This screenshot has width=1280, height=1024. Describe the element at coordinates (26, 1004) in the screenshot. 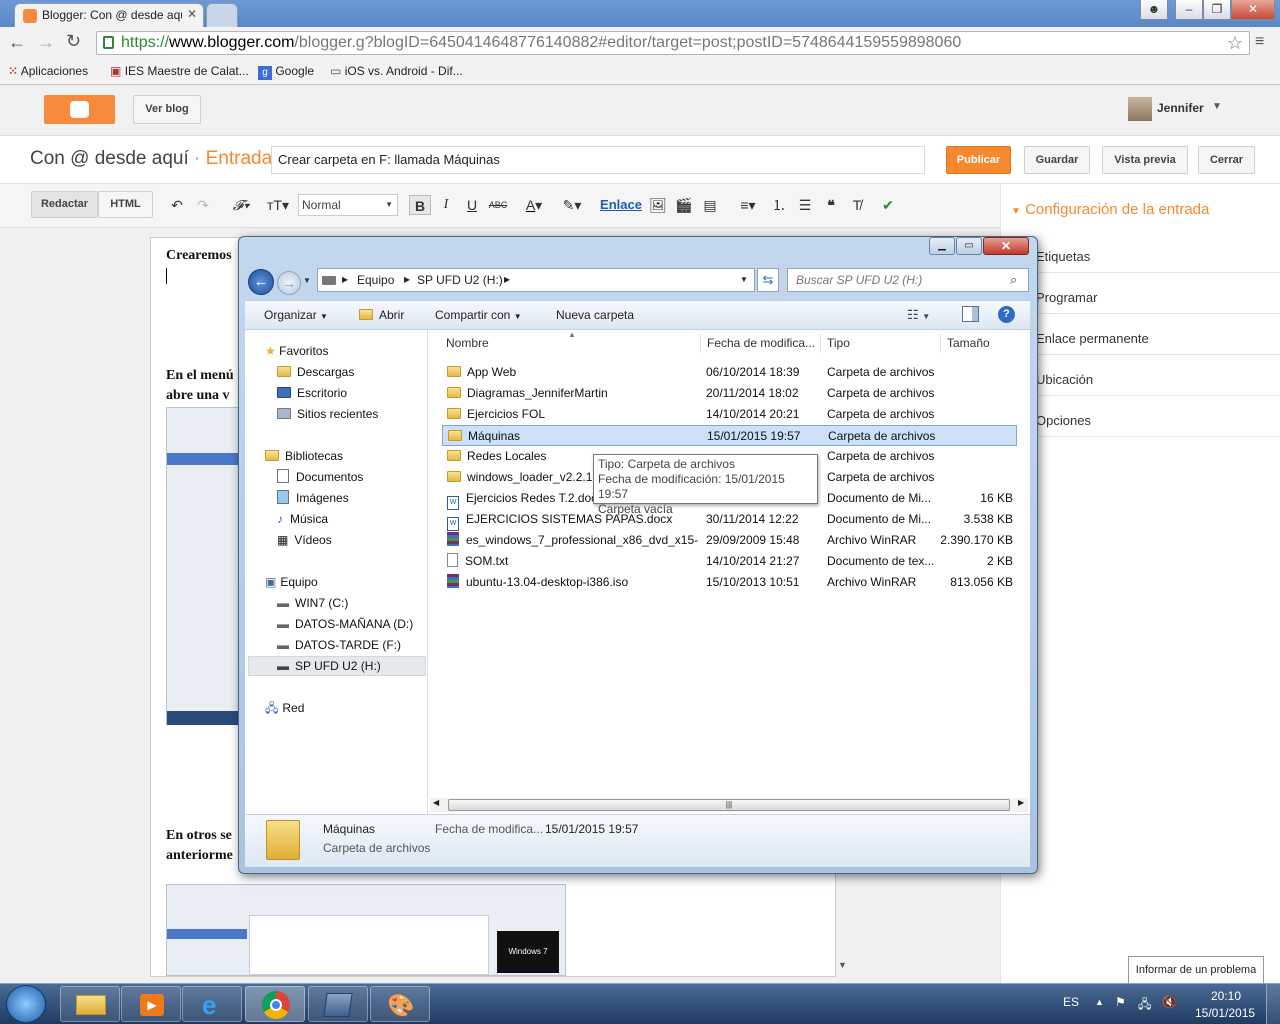

I see `start-button-icon` at that location.